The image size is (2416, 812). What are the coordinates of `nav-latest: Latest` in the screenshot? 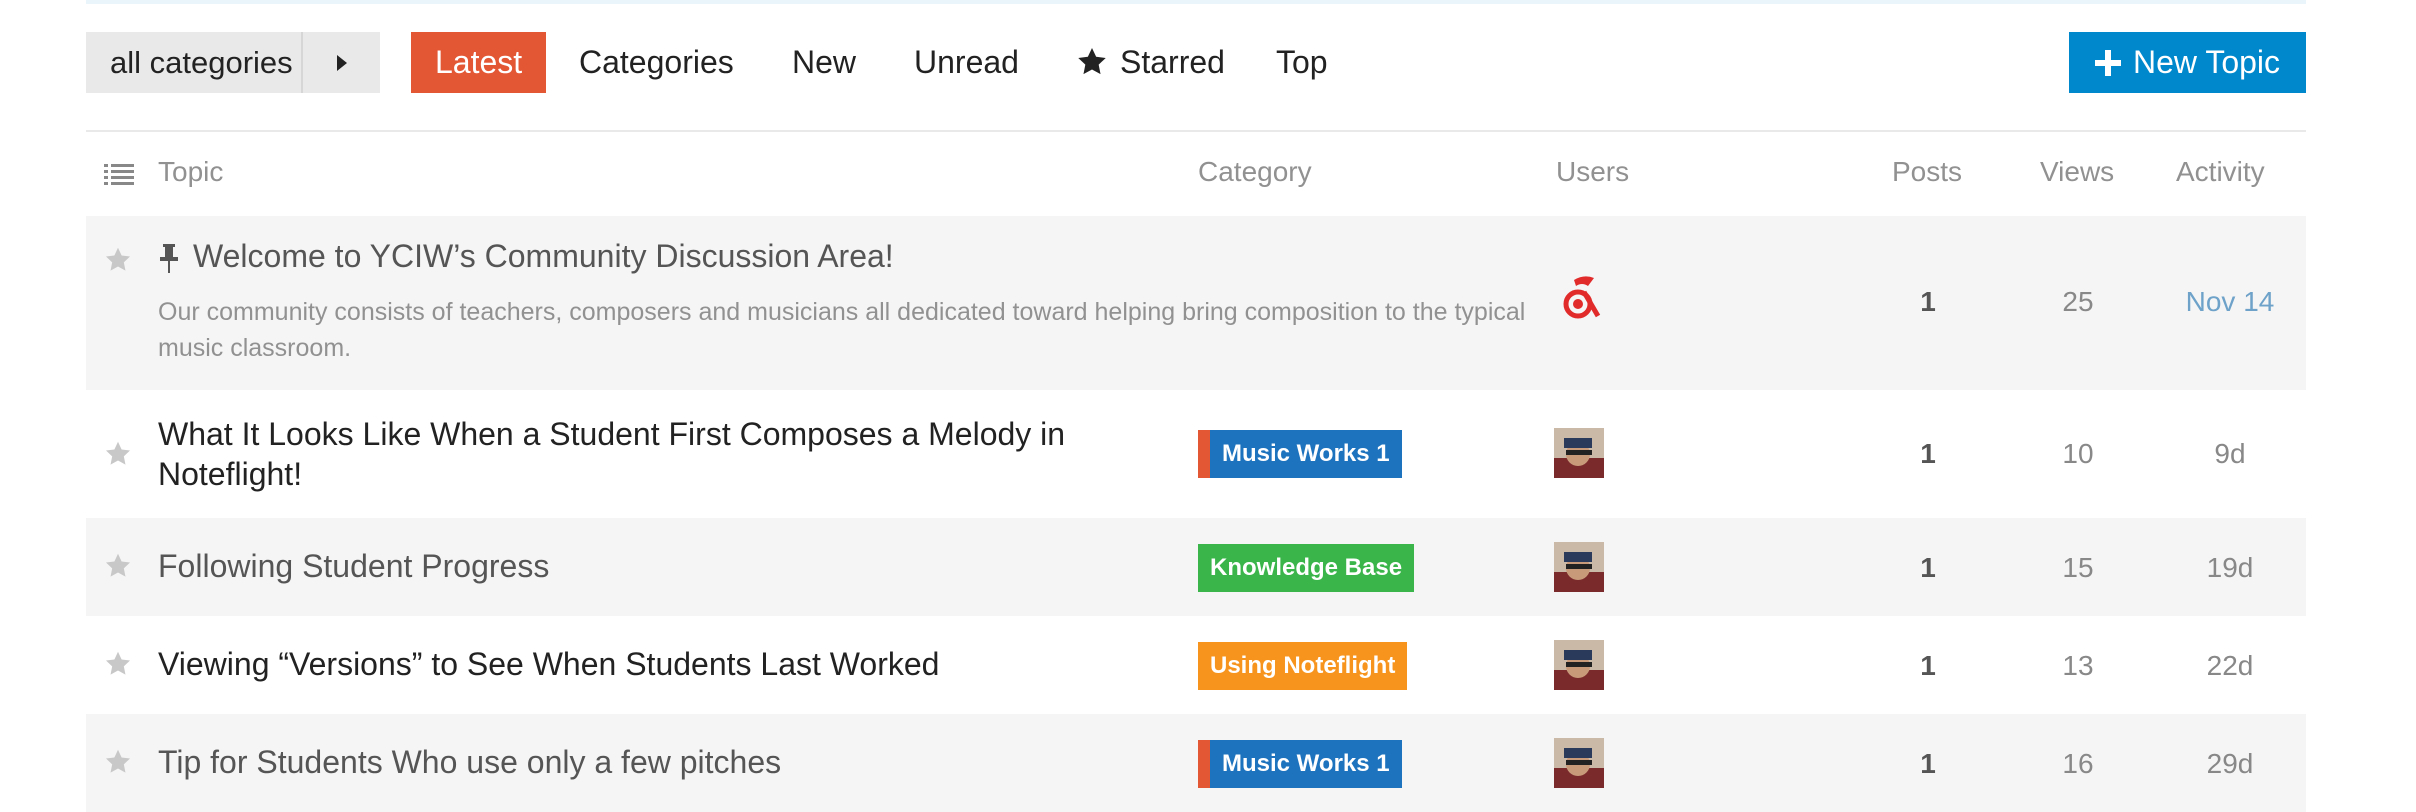 It's located at (479, 62).